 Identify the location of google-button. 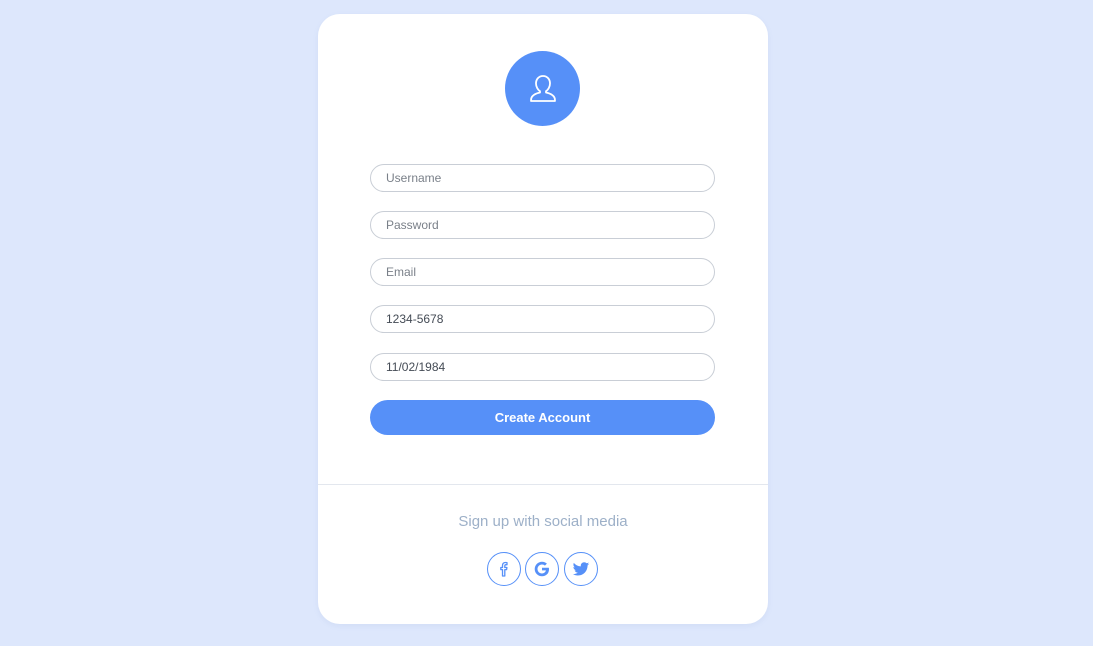
(542, 569).